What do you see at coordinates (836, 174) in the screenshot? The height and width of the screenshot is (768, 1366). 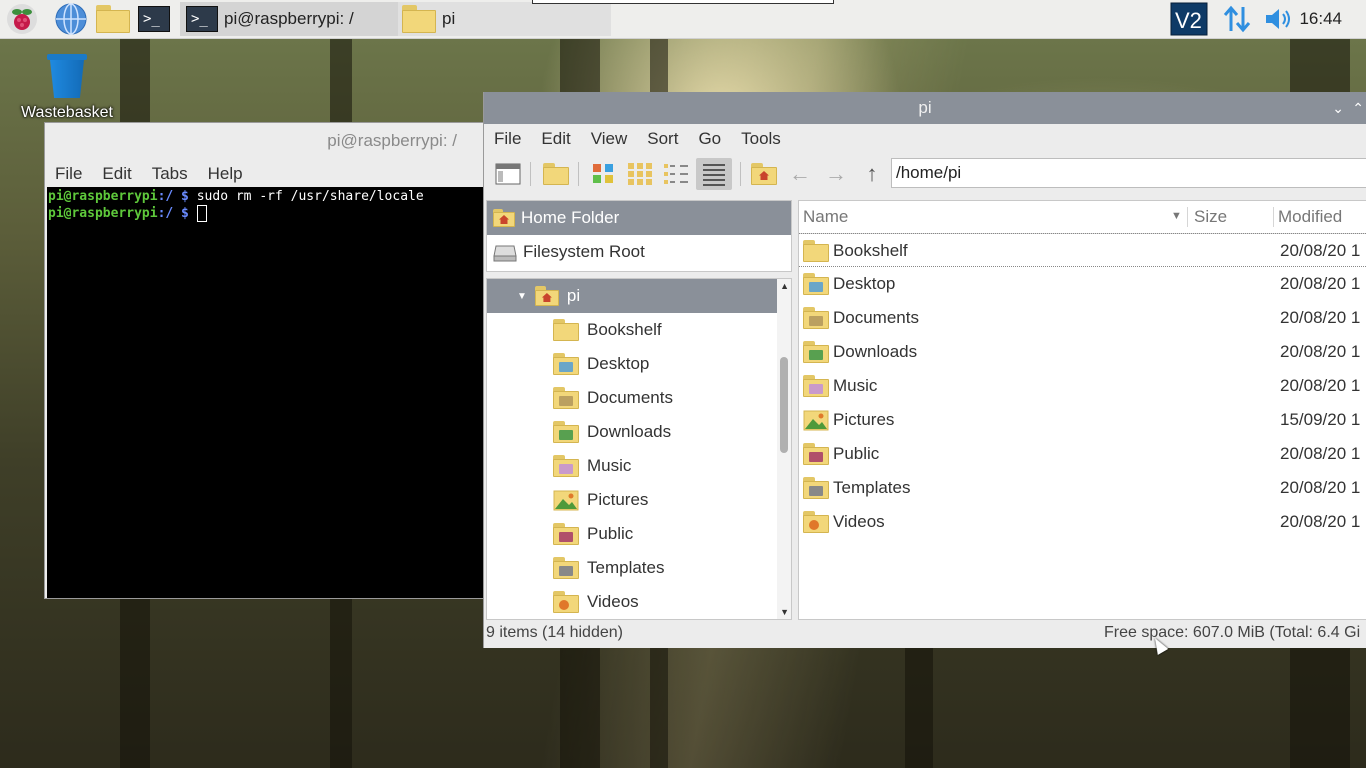 I see `forward-arrow-icon: →` at bounding box center [836, 174].